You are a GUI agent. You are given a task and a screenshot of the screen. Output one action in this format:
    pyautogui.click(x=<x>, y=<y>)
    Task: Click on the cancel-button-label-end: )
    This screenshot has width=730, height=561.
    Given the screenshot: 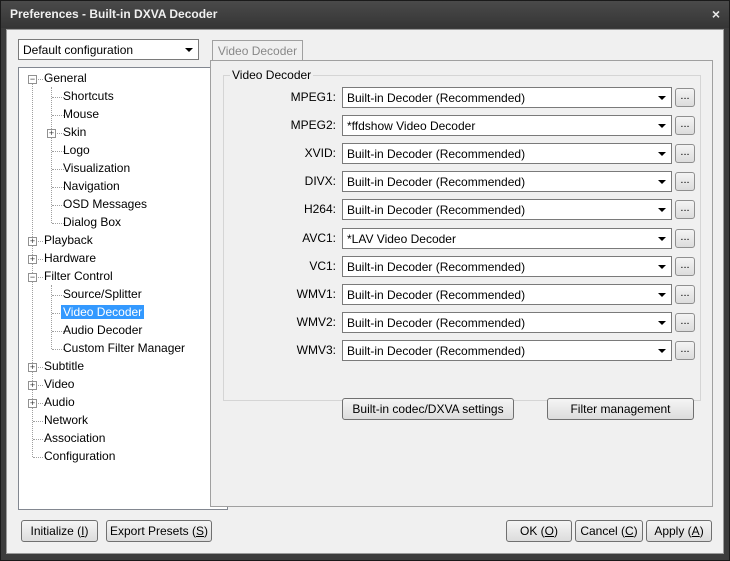 What is the action you would take?
    pyautogui.click(x=635, y=531)
    